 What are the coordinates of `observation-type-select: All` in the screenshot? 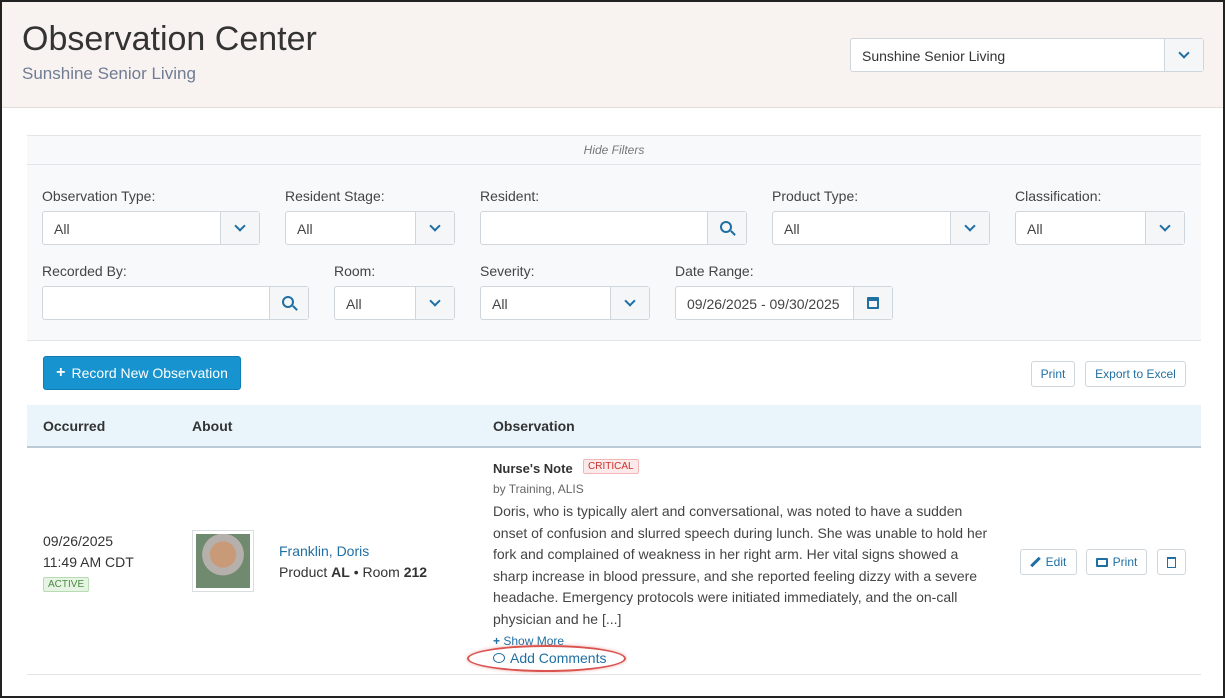 It's located at (151, 228).